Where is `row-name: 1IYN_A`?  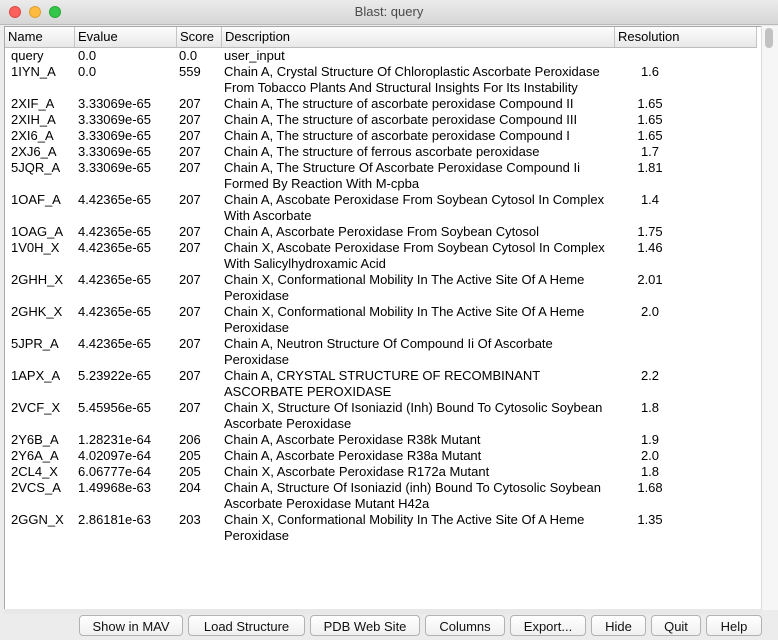 row-name: 1IYN_A is located at coordinates (33, 71).